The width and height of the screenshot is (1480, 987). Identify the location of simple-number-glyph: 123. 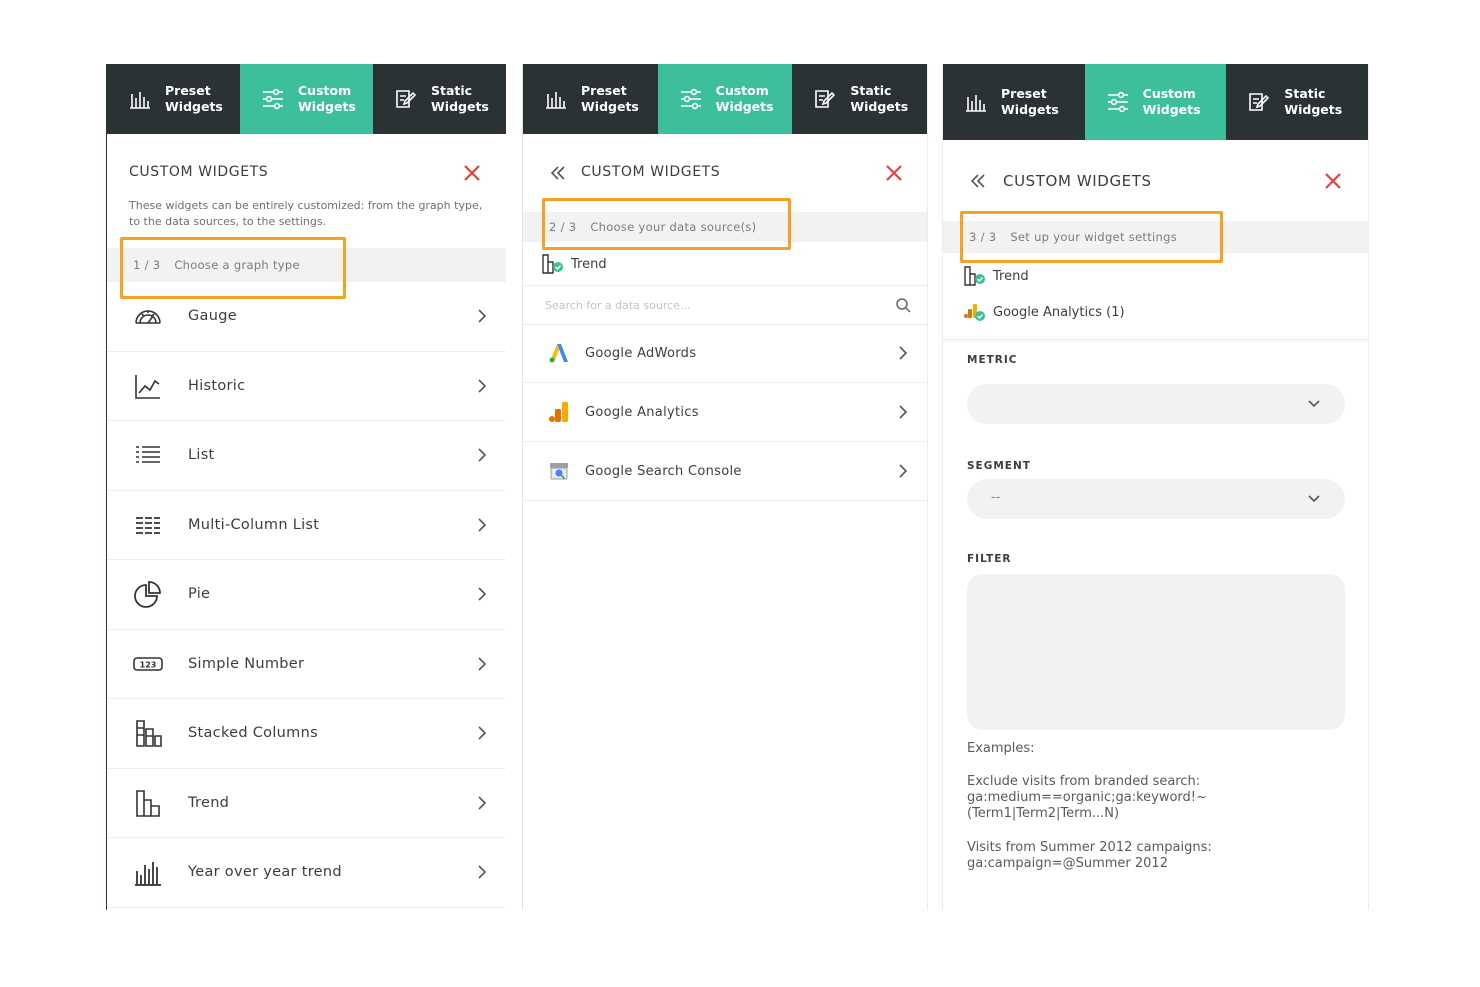
(148, 664).